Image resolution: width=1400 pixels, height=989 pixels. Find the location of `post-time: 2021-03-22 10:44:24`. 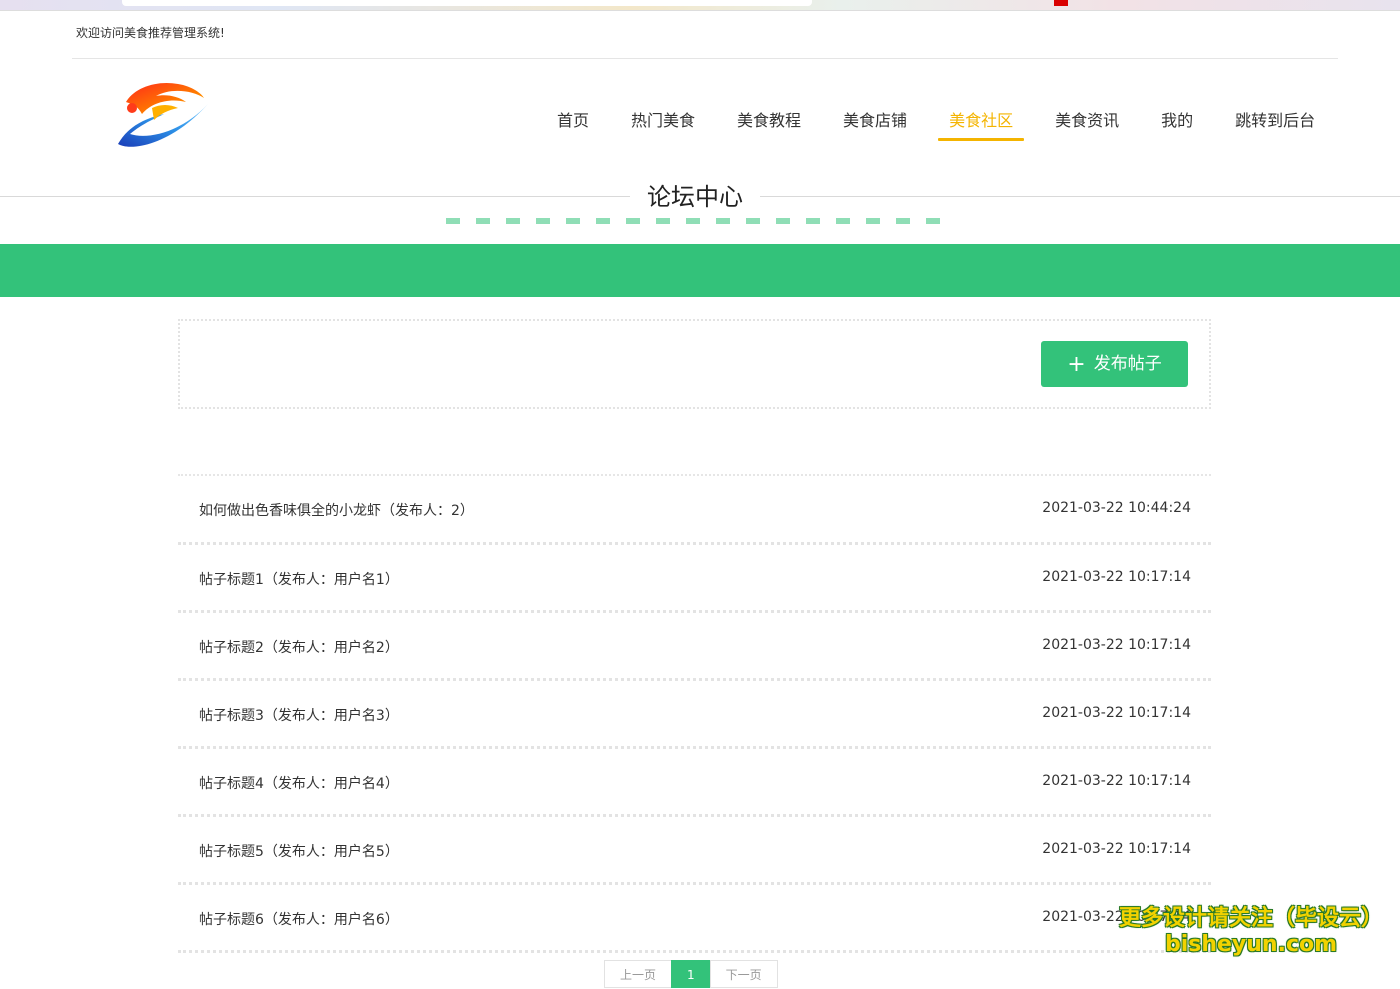

post-time: 2021-03-22 10:44:24 is located at coordinates (1116, 508).